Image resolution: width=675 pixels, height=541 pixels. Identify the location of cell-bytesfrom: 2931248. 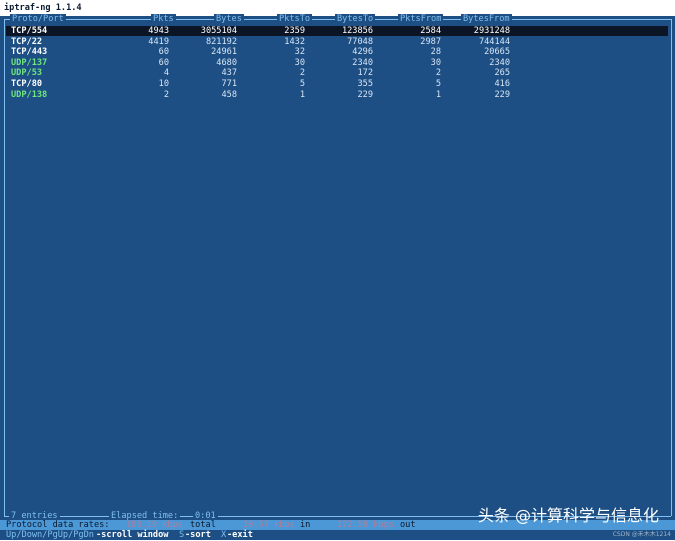
(491, 31).